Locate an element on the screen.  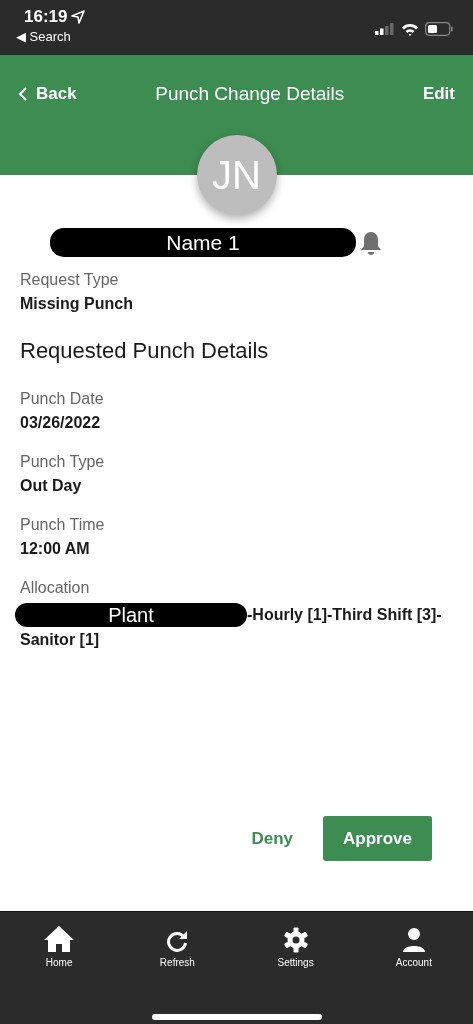
bell-icon is located at coordinates (371, 242).